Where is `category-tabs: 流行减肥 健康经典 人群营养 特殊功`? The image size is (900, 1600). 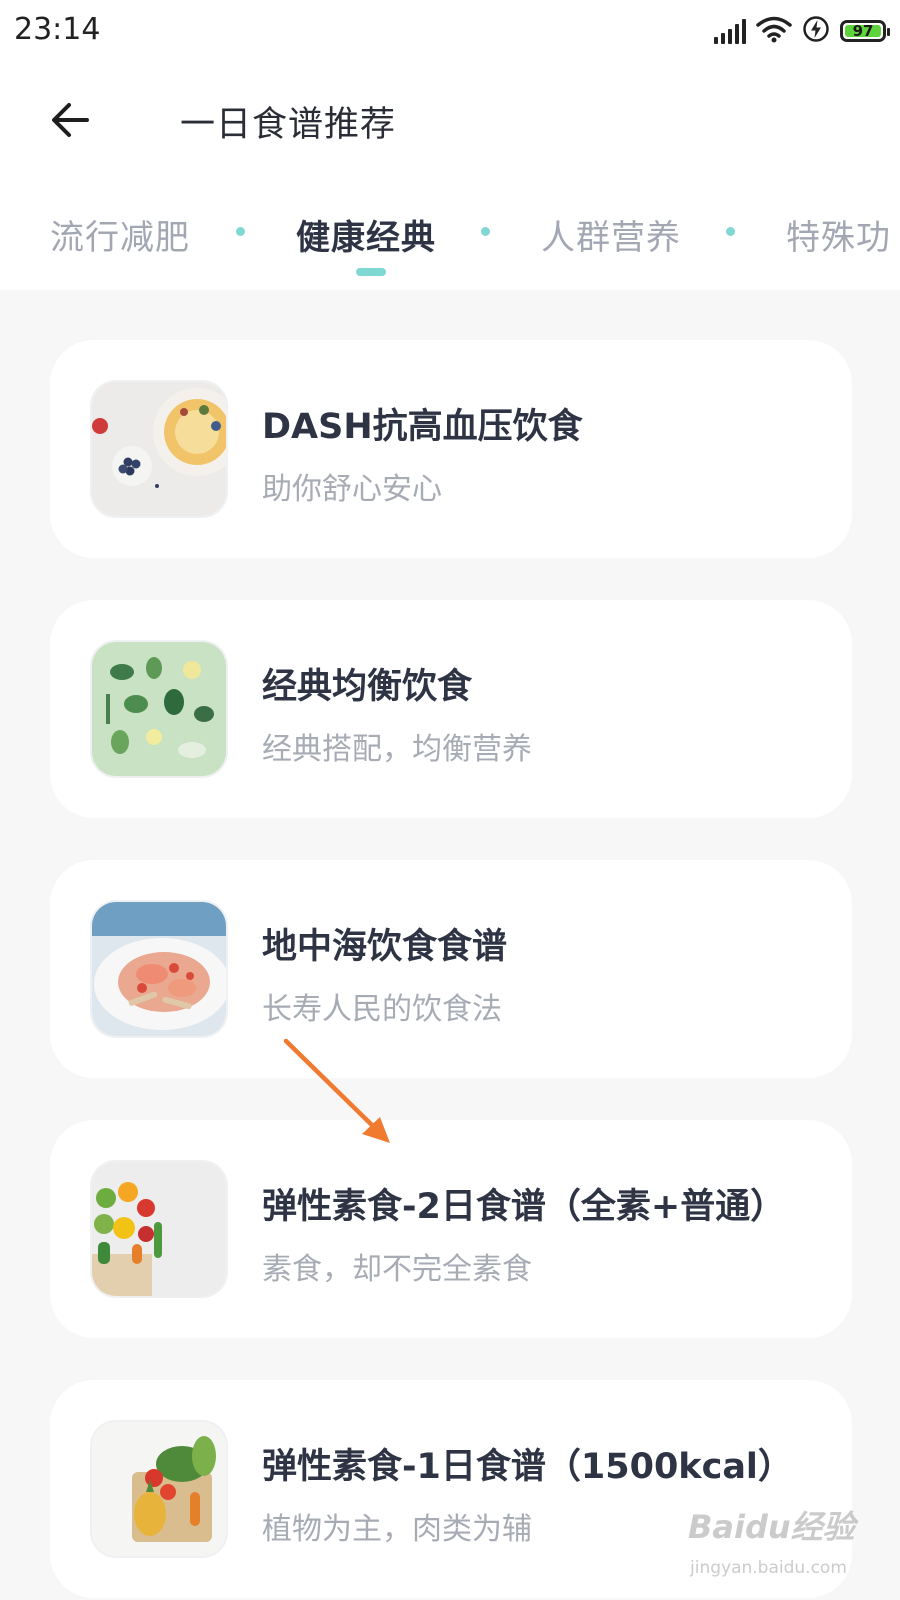 category-tabs: 流行减肥 健康经典 人群营养 特殊功 is located at coordinates (450, 245).